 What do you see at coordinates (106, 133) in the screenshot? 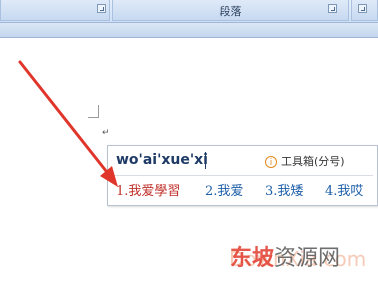
I see `paragraph-mark: ↵` at bounding box center [106, 133].